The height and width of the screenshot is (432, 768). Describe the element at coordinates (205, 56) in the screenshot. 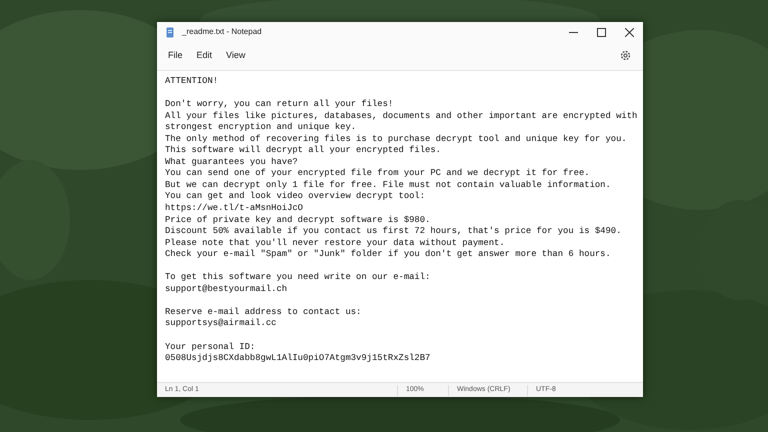

I see `menu-item: Edit` at that location.